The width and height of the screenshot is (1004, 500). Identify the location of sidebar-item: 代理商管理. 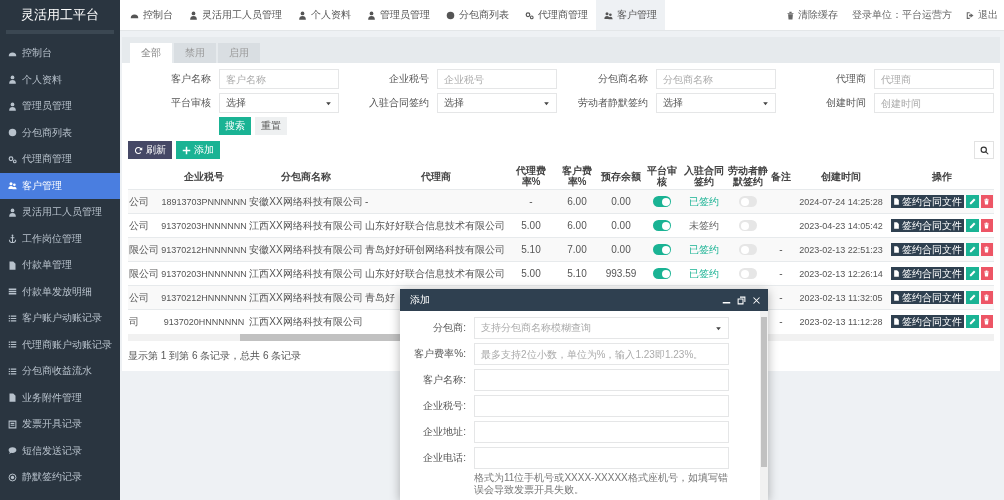
(60, 159).